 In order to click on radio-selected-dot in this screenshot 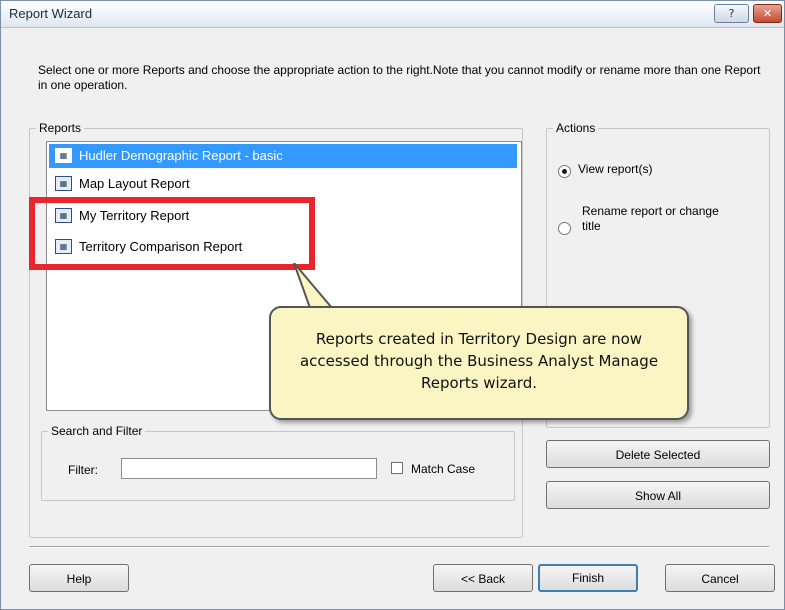, I will do `click(564, 171)`.